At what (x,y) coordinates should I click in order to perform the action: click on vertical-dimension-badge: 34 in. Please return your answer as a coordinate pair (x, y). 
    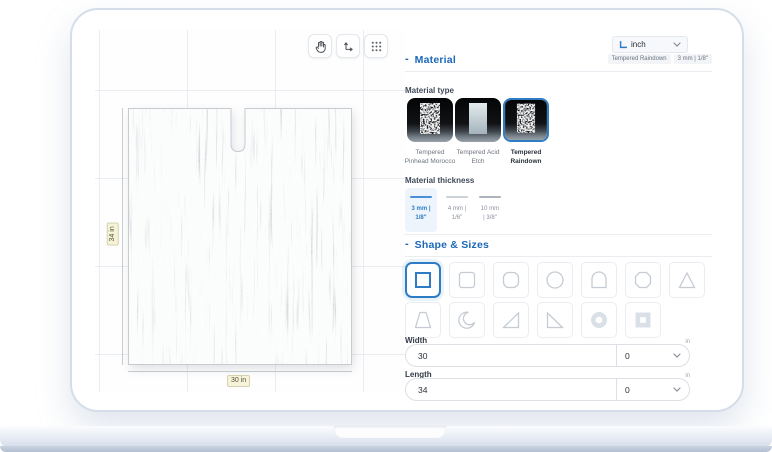
    Looking at the image, I should click on (112, 234).